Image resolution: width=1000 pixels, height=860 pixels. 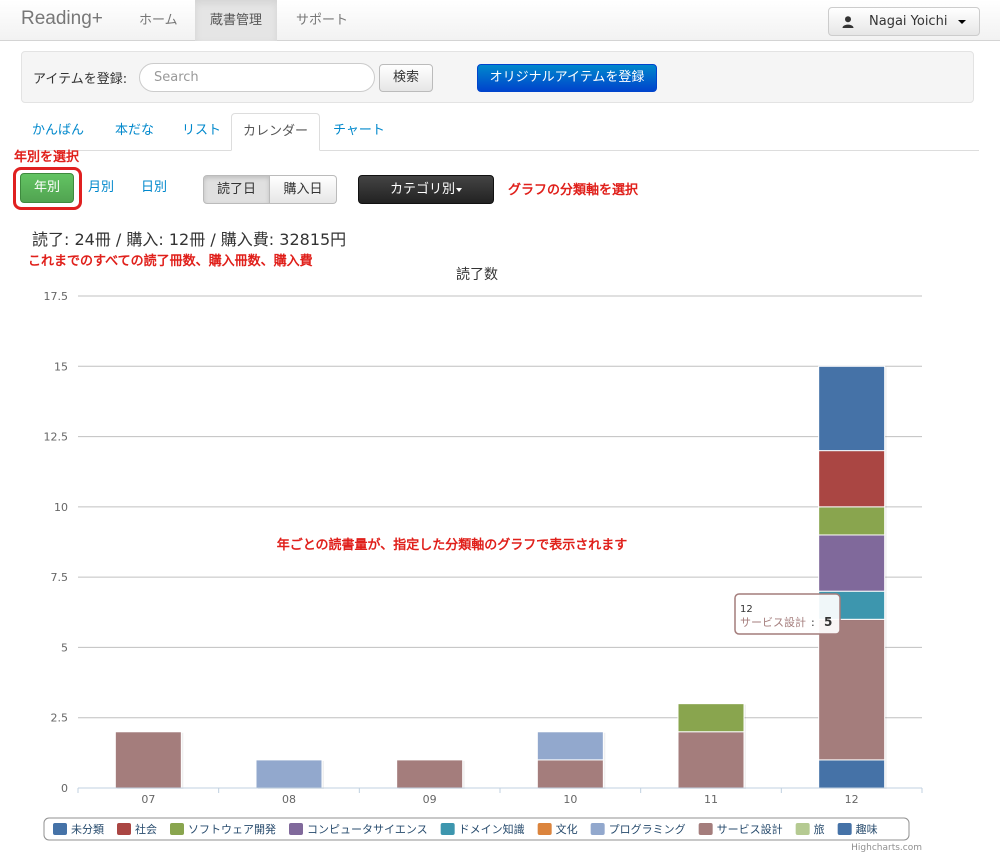 What do you see at coordinates (257, 77) in the screenshot?
I see `search-input` at bounding box center [257, 77].